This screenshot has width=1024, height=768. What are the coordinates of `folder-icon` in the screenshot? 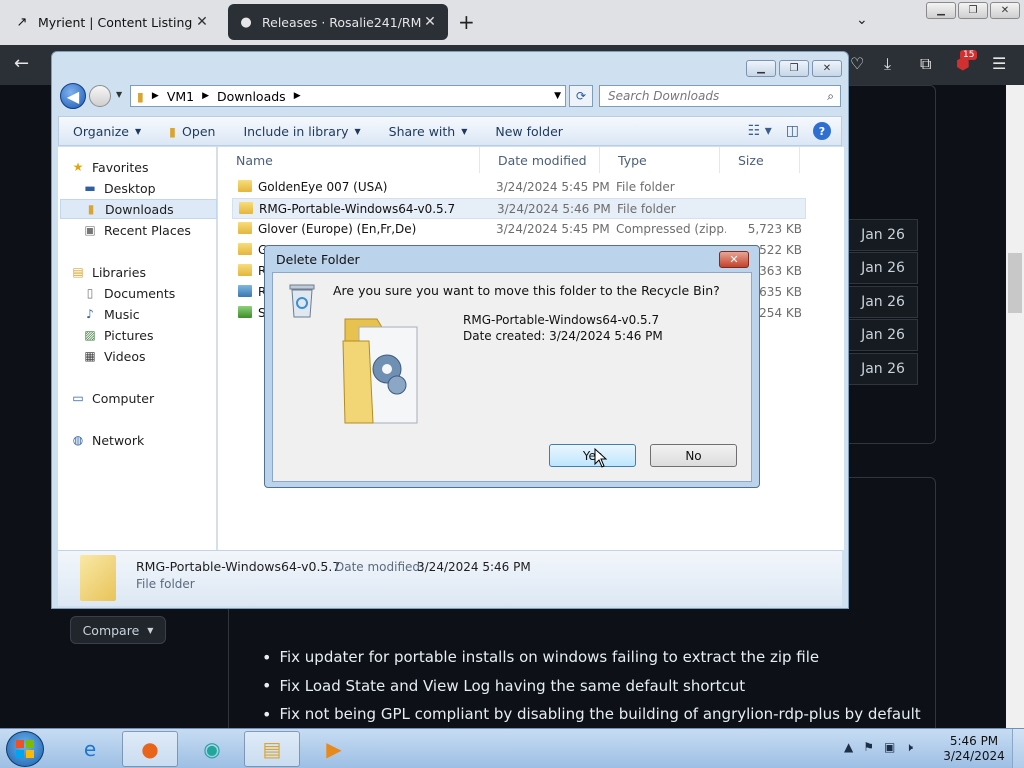 It's located at (245, 186).